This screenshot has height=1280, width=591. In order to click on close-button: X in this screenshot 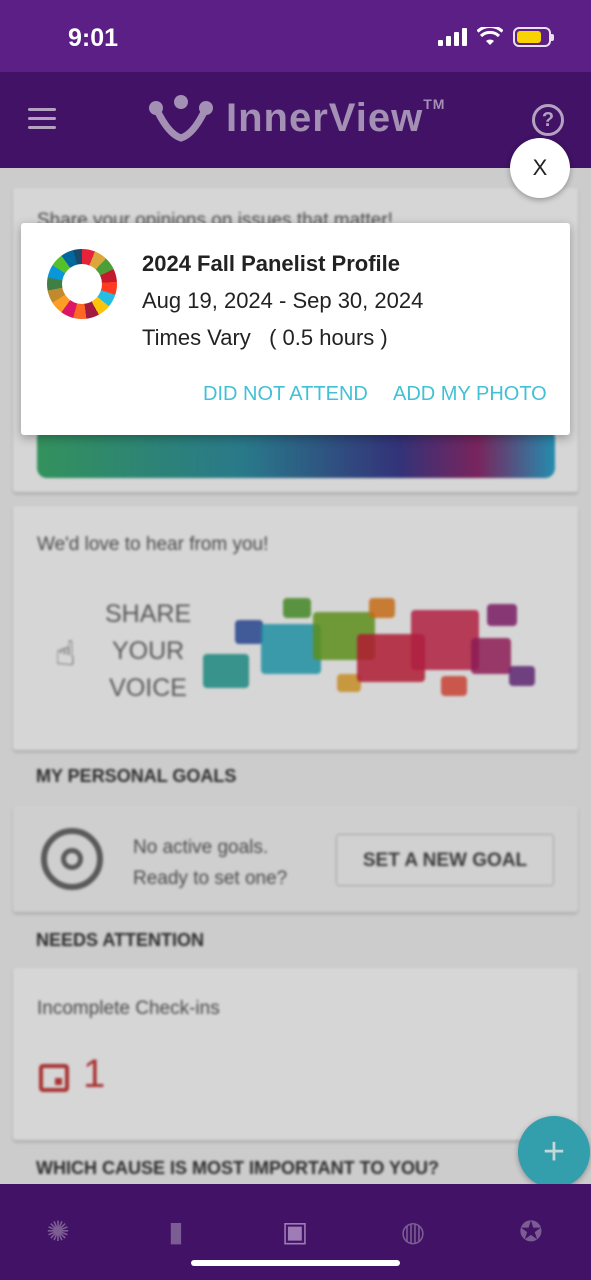, I will do `click(540, 168)`.